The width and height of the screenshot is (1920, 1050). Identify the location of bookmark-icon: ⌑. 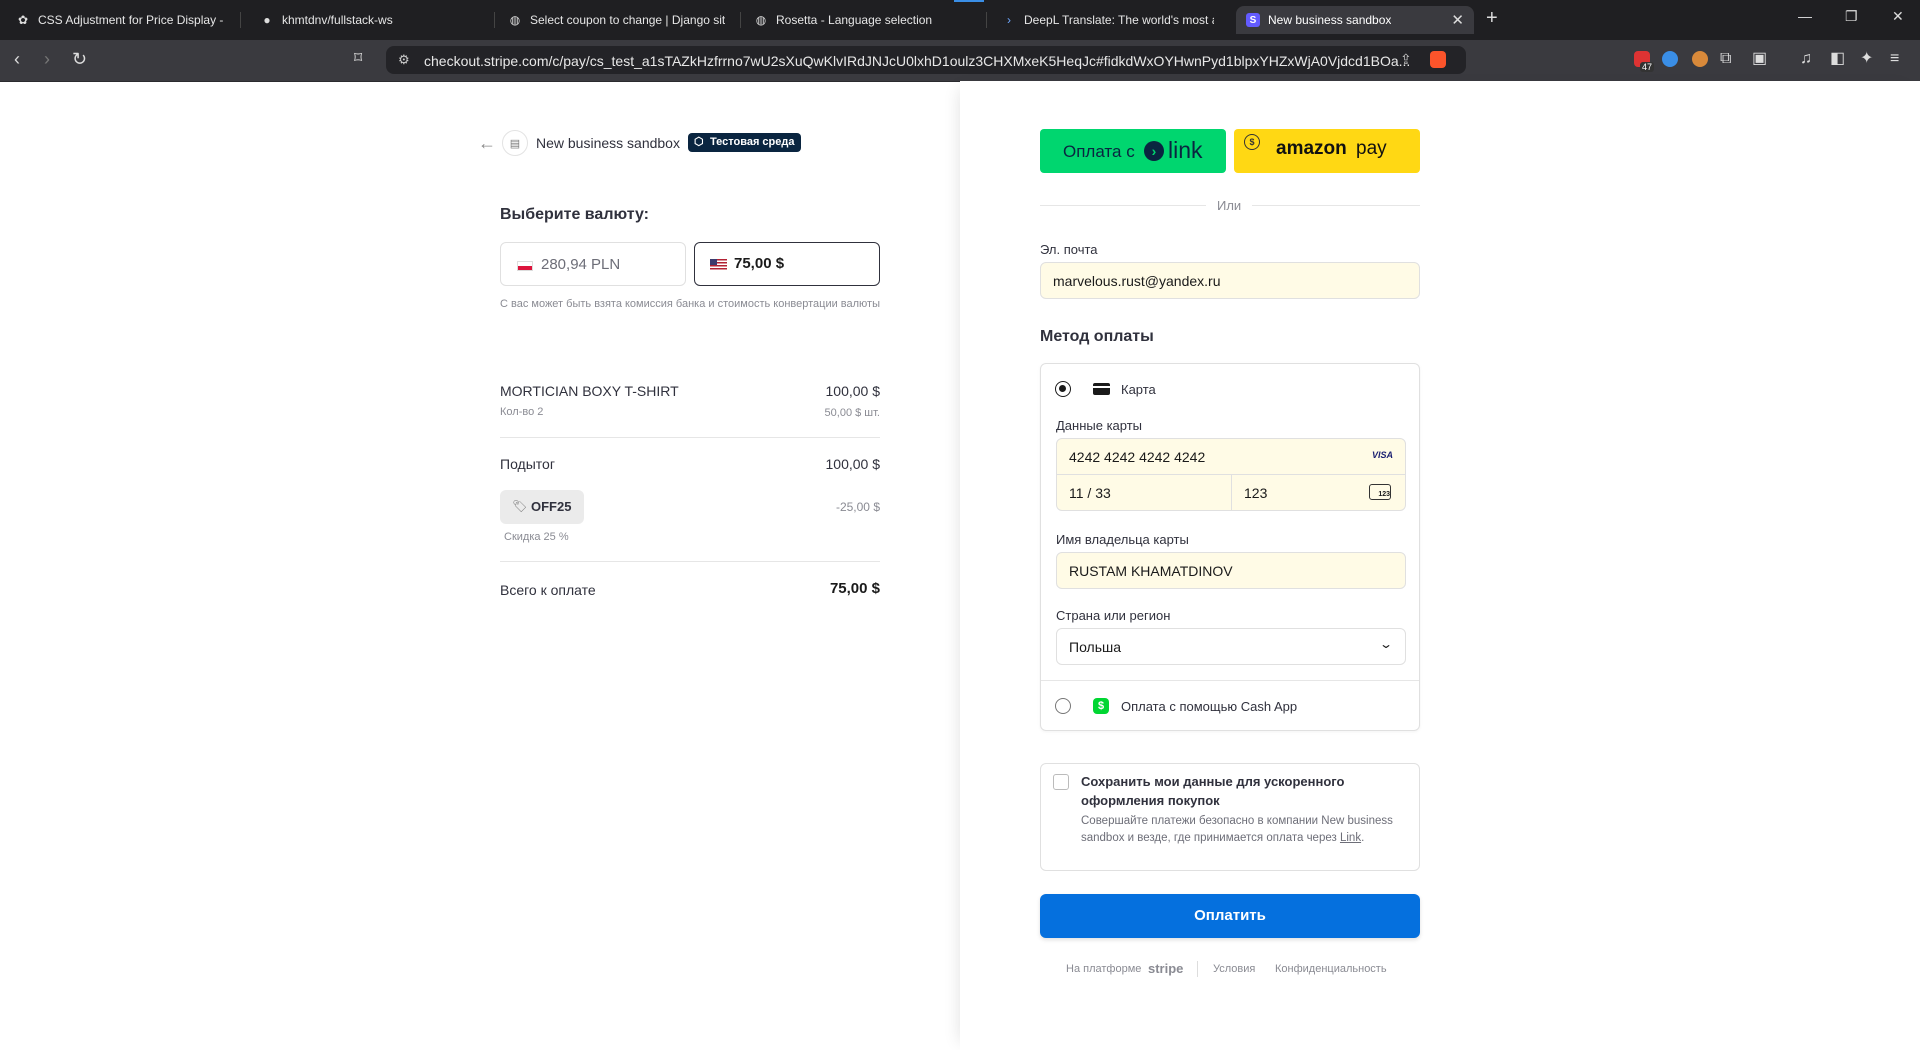
(358, 59).